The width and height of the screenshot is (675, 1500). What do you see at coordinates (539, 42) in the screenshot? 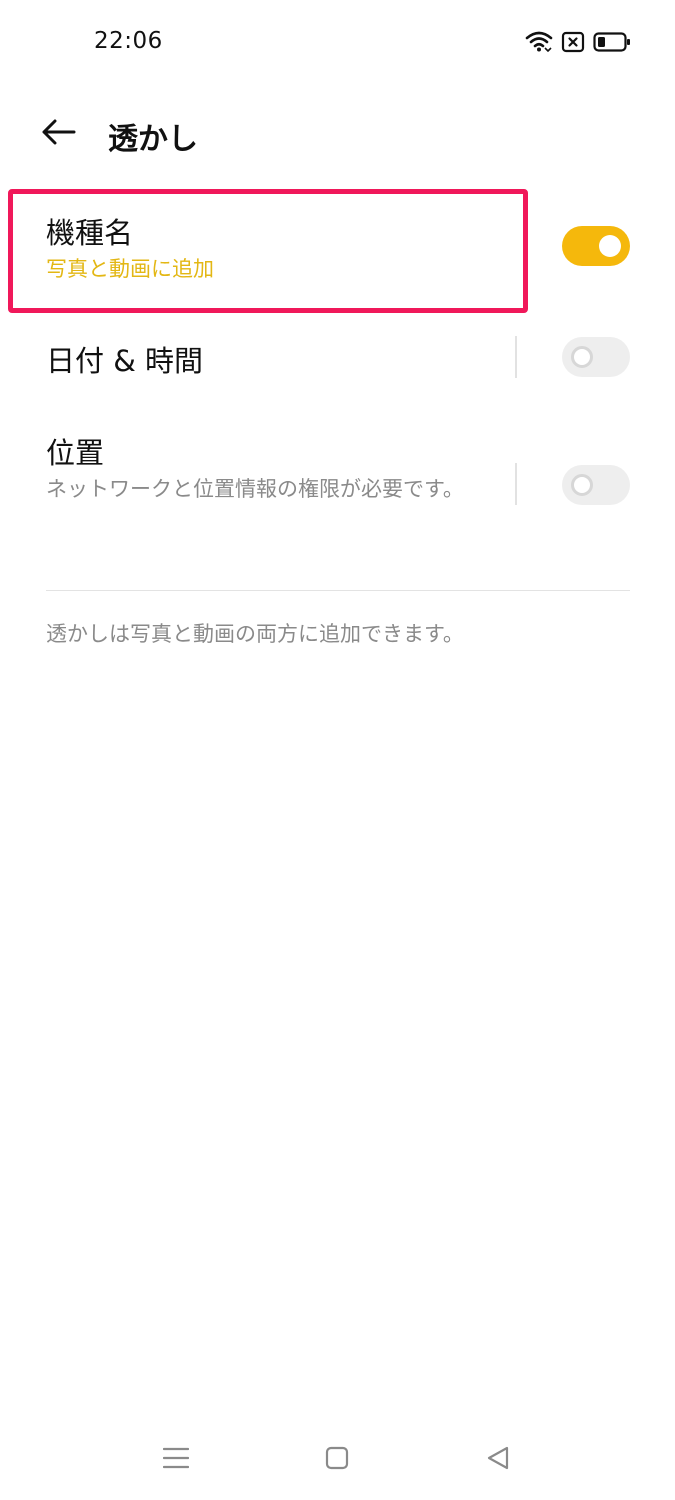
I see `wifi-icon` at bounding box center [539, 42].